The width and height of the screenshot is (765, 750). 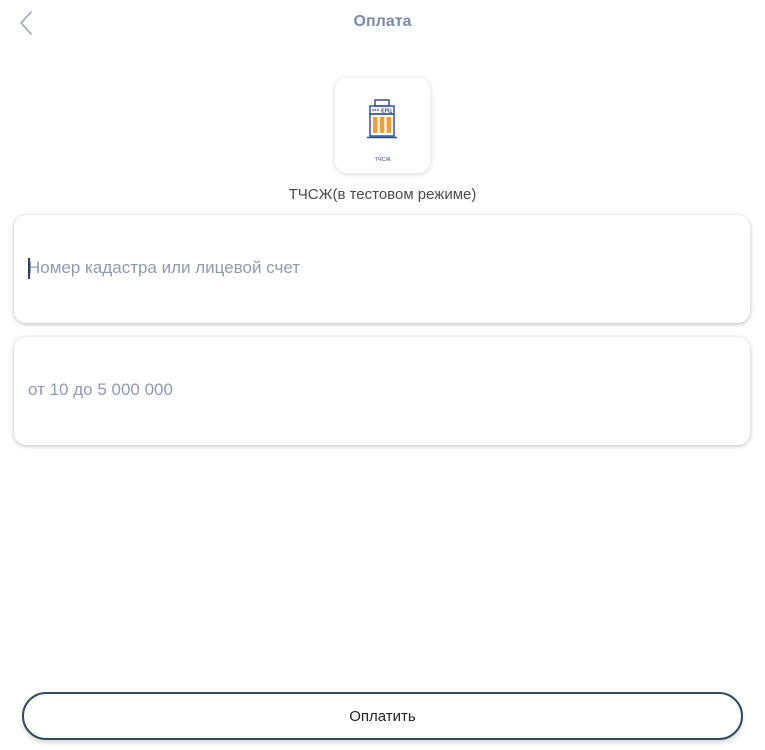 I want to click on logo-caption: ТЧСЖ, so click(x=382, y=160).